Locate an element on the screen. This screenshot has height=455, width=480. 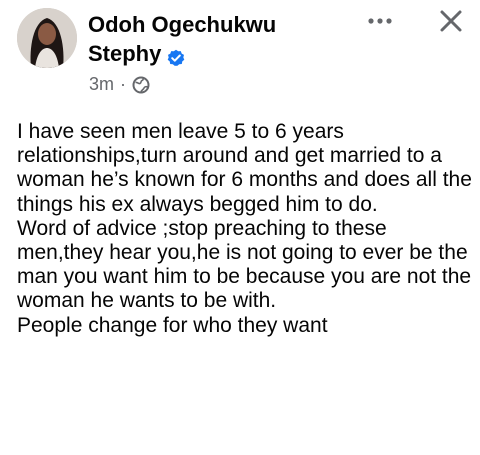
timestamp: 3m is located at coordinates (101, 84).